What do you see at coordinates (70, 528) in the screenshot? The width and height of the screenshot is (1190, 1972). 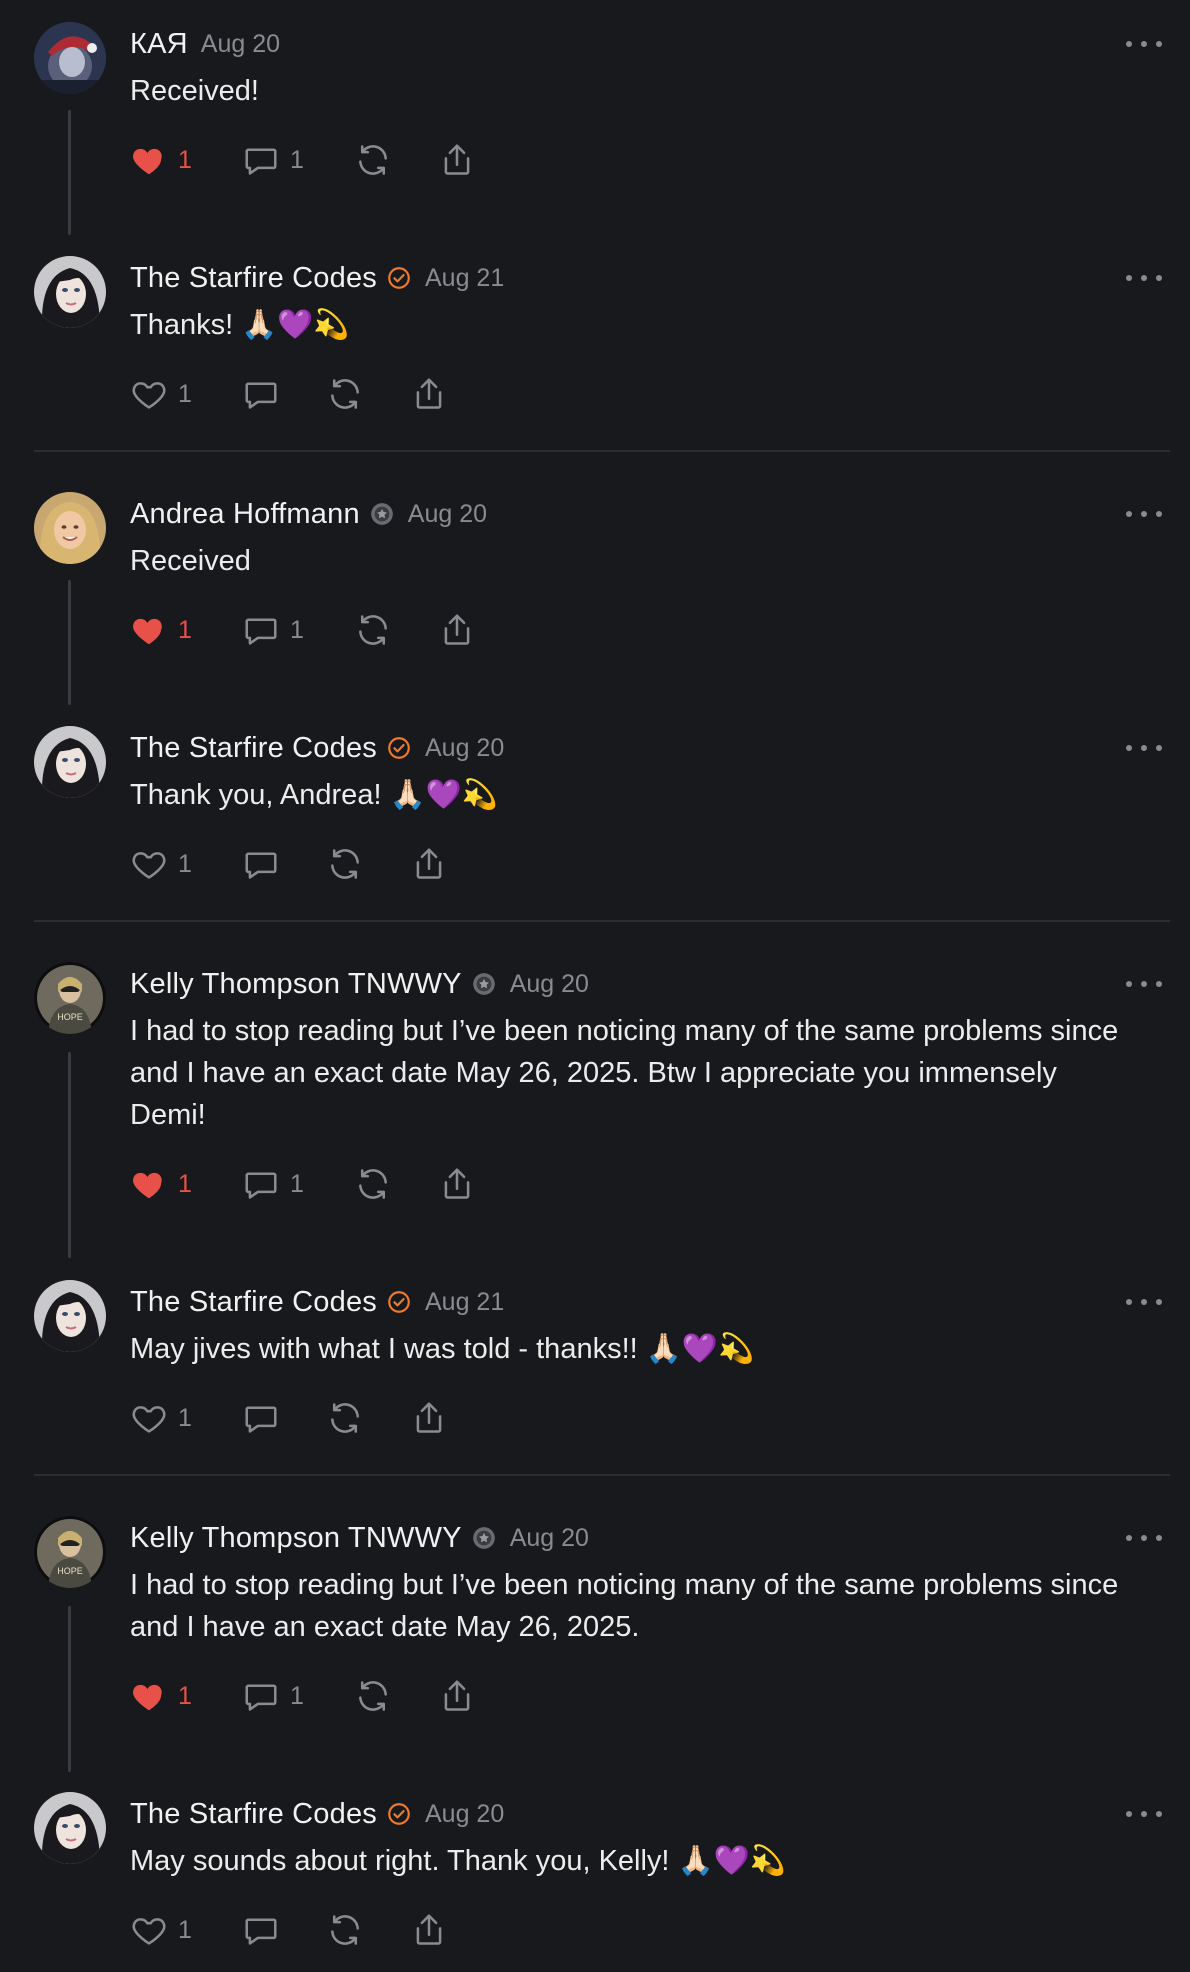 I see `avatar-andrea` at bounding box center [70, 528].